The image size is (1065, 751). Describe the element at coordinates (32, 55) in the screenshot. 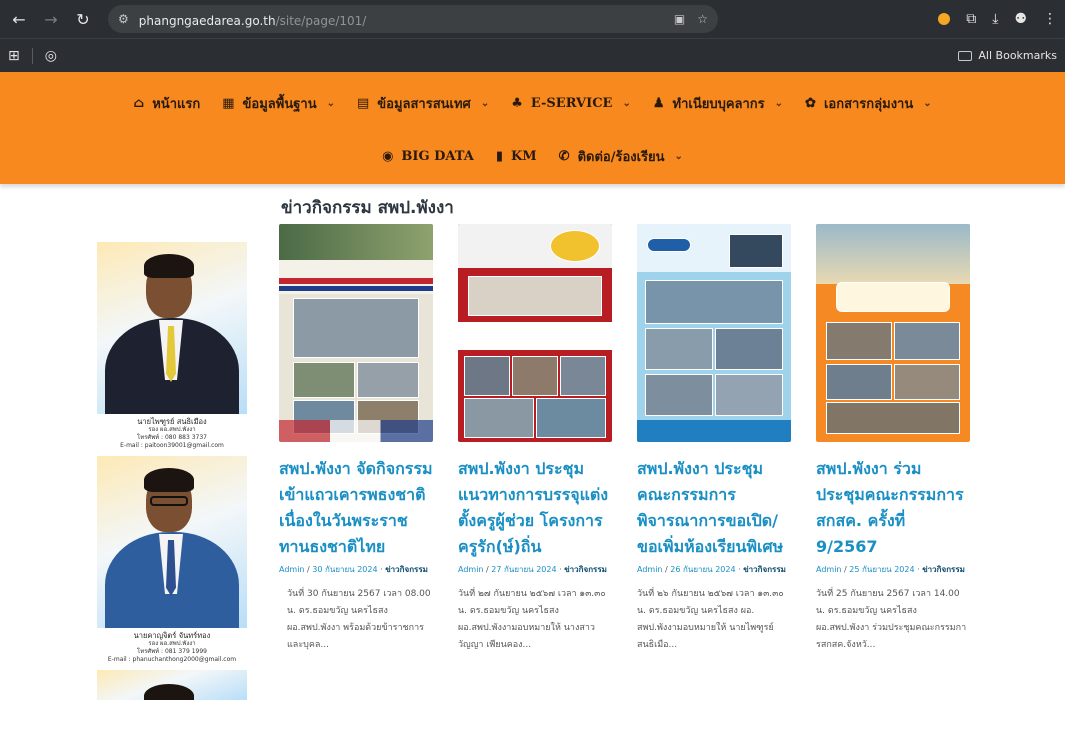

I see `bookmarks-divider` at that location.